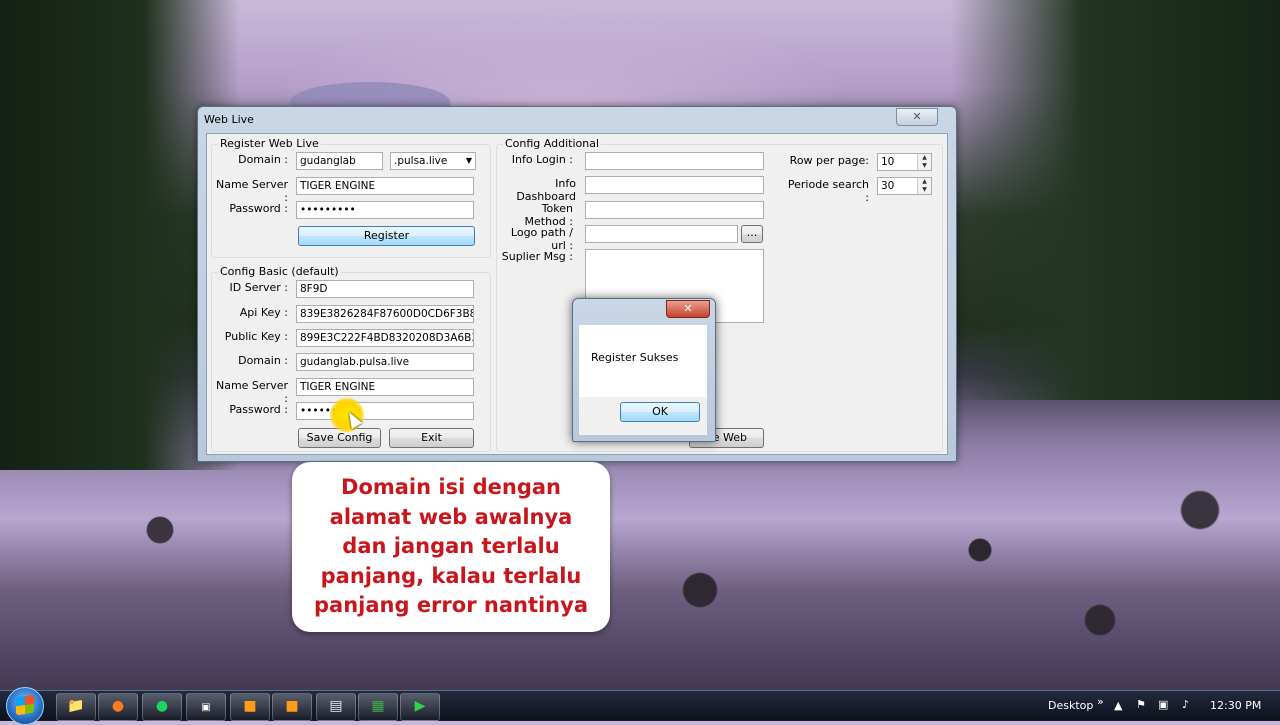  I want to click on config-name-server-input: TIGER ENGINE, so click(385, 387).